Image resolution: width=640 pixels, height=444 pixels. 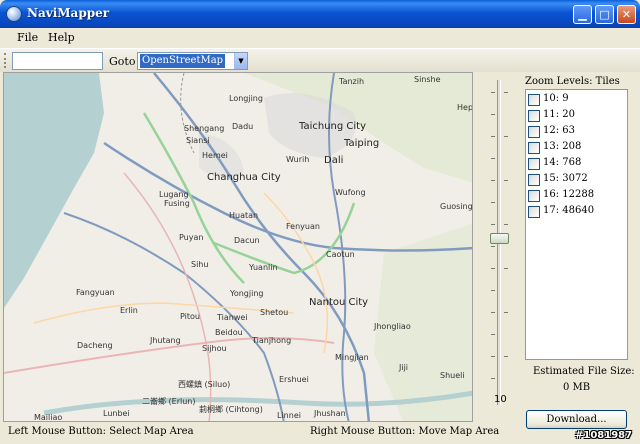 What do you see at coordinates (578, 116) in the screenshot?
I see `zoom-level-item: 11: 20` at bounding box center [578, 116].